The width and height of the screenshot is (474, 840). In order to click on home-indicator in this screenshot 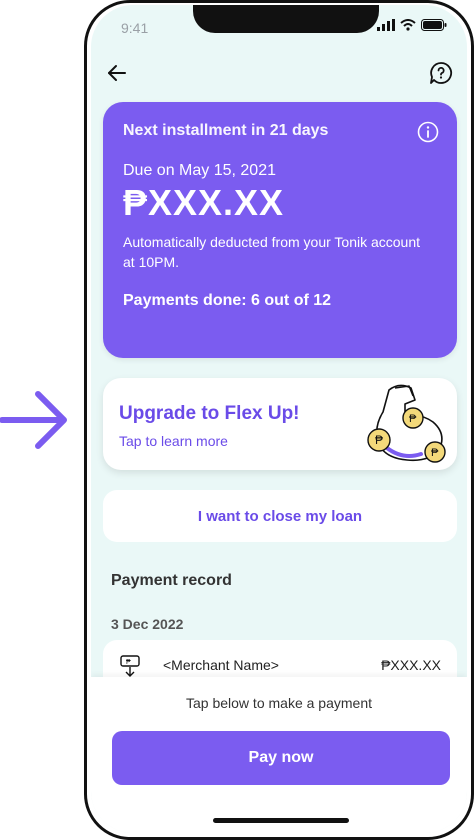, I will do `click(281, 820)`.